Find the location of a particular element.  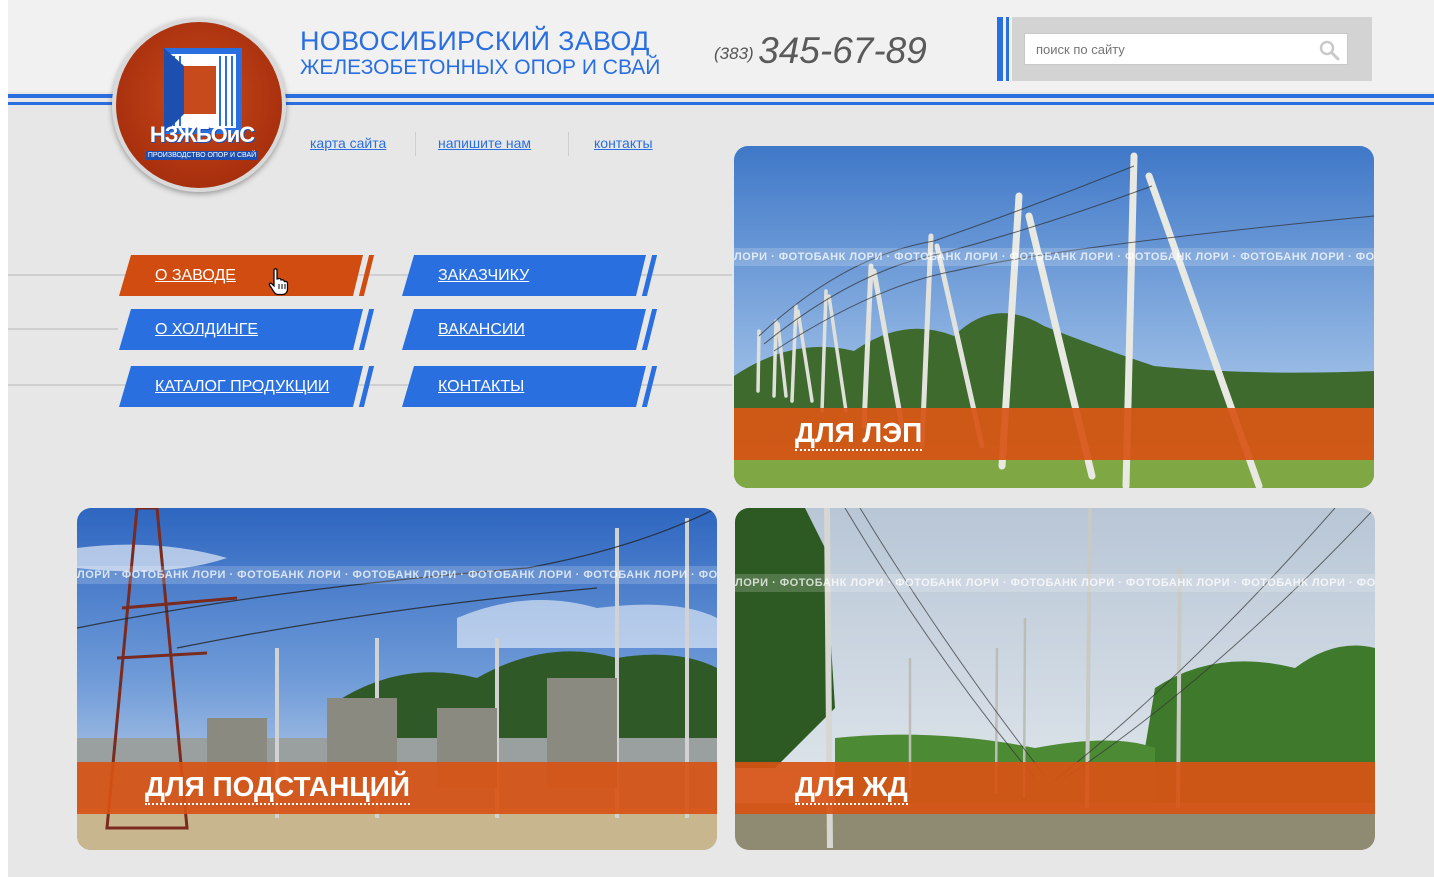

tile-label: ДЛЯ ЛЭП is located at coordinates (859, 434).